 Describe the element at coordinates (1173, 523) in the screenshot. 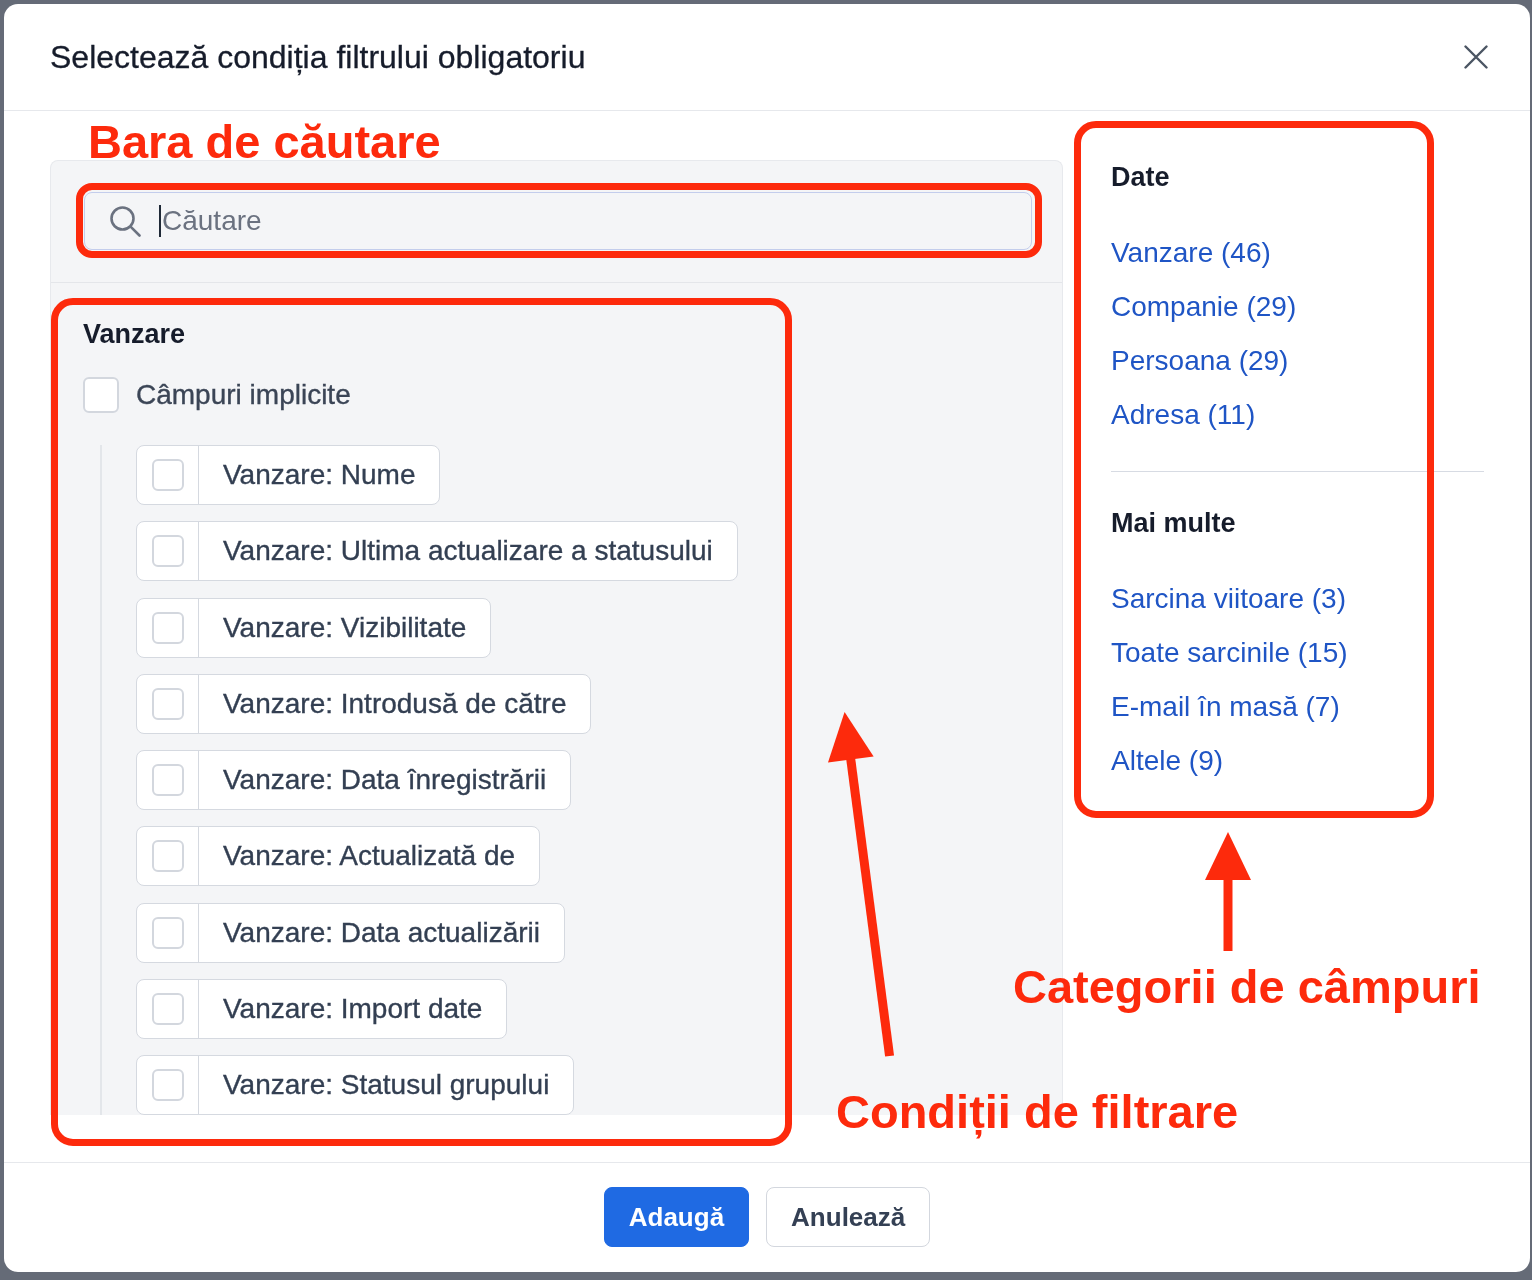

I see `section-heading: Mai multe` at that location.